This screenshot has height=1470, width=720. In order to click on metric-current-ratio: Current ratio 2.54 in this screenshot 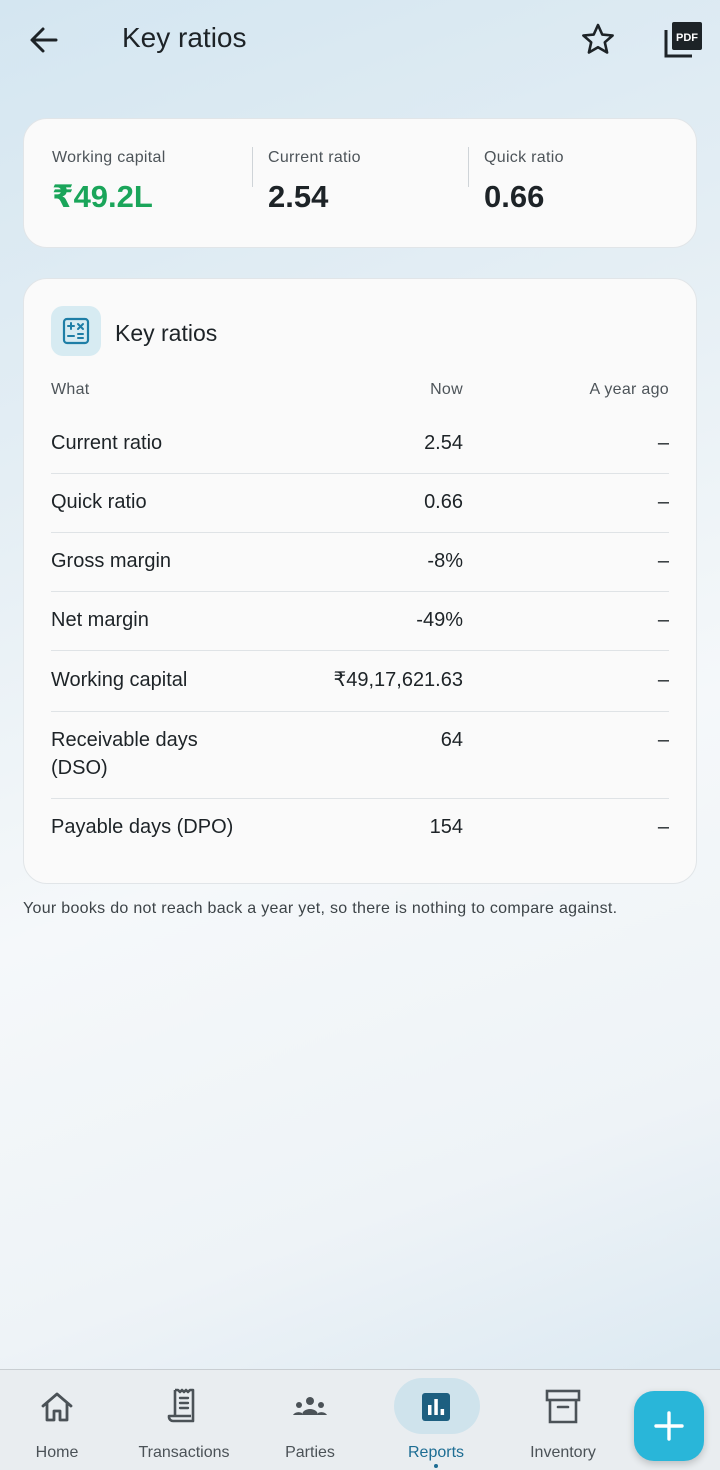, I will do `click(314, 182)`.